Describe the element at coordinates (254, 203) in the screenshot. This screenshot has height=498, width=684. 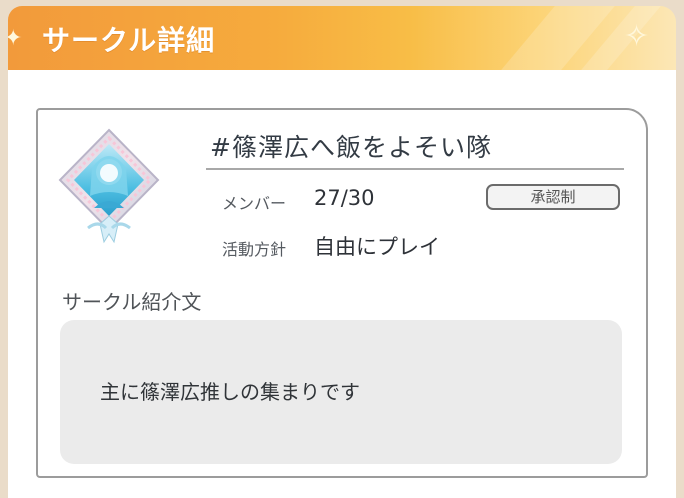
I see `member-label: メンバー` at that location.